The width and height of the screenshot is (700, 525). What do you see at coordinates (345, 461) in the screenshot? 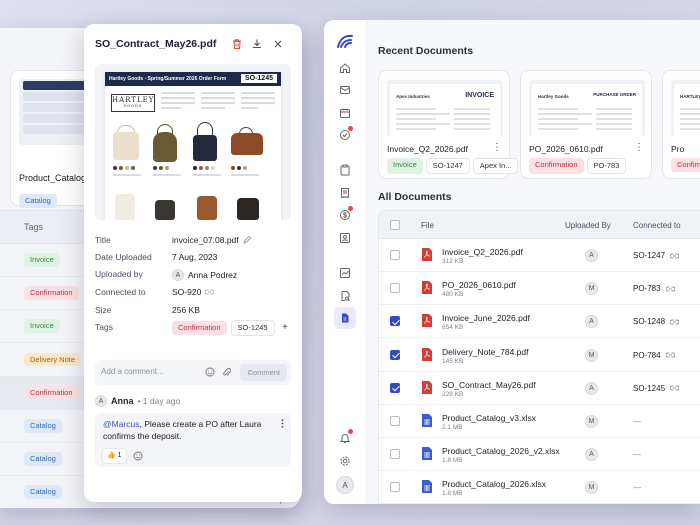
I see `settings-icon` at bounding box center [345, 461].